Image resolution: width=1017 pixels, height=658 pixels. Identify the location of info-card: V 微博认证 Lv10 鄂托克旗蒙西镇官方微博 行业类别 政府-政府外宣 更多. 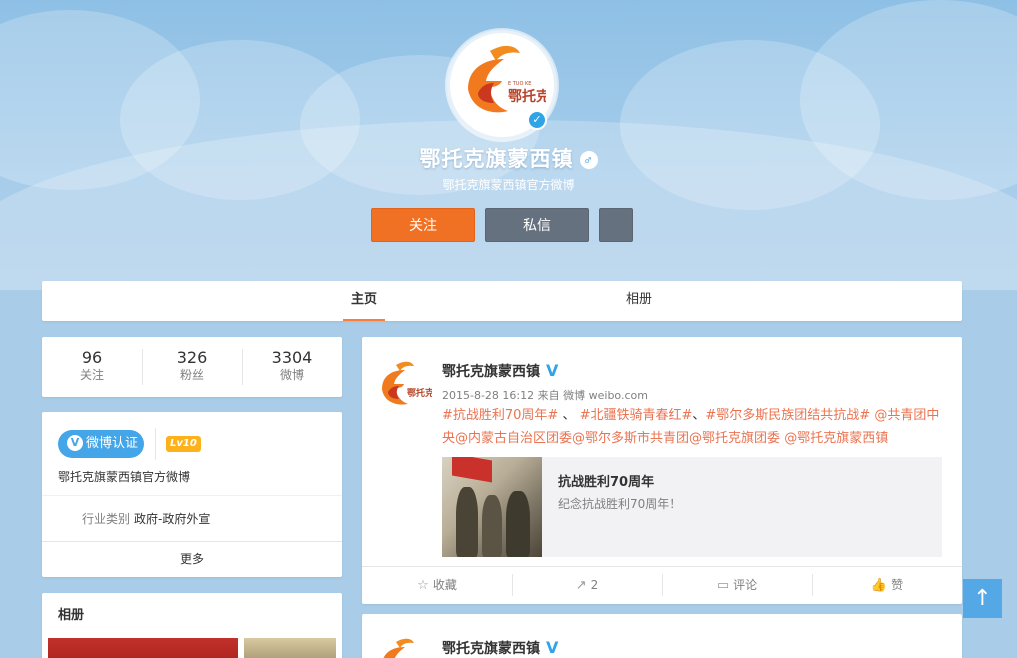
(192, 494).